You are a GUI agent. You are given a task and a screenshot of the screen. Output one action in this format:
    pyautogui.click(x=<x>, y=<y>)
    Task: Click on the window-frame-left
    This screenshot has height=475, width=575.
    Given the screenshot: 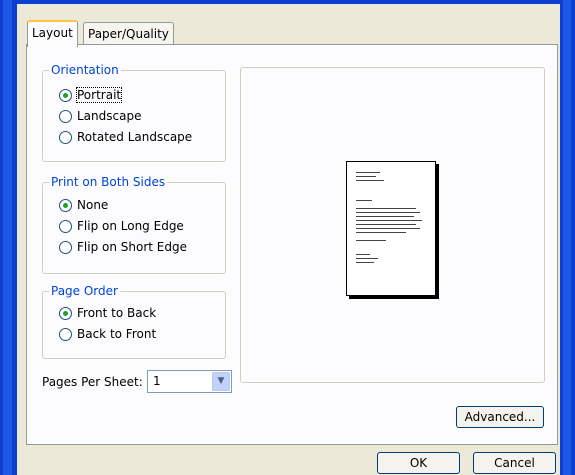 What is the action you would take?
    pyautogui.click(x=8, y=237)
    